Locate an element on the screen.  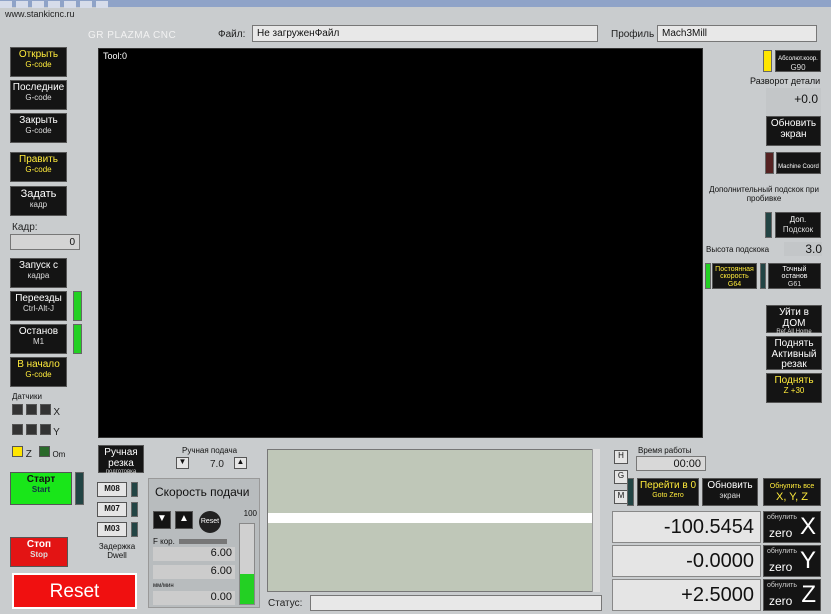
sensor-row-y: Y is located at coordinates (36, 431).